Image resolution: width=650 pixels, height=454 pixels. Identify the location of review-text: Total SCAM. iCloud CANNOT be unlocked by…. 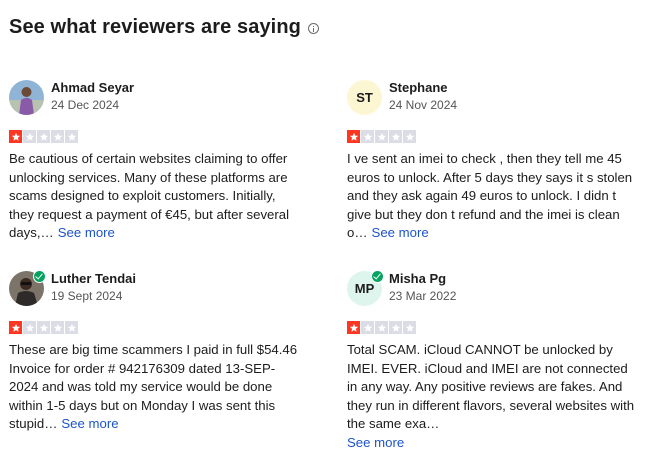
(492, 397).